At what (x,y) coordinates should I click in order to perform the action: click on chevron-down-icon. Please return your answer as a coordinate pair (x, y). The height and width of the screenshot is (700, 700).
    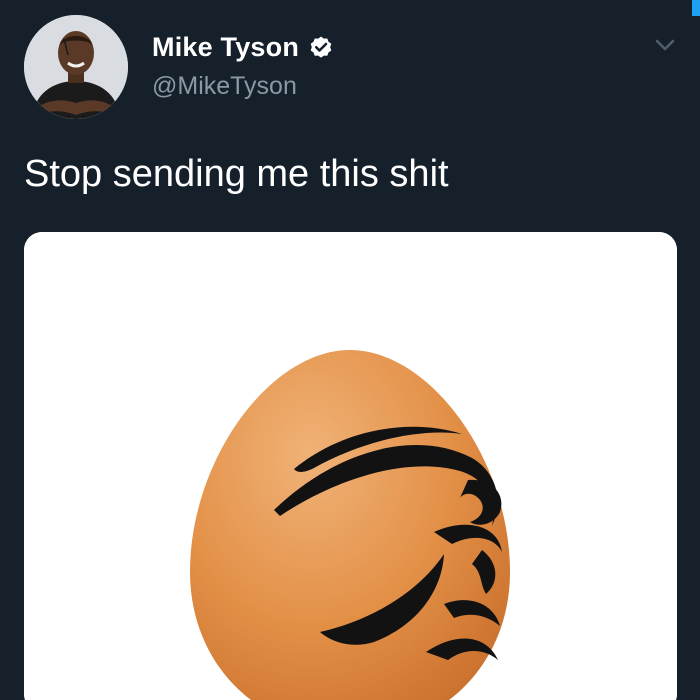
    Looking at the image, I should click on (665, 45).